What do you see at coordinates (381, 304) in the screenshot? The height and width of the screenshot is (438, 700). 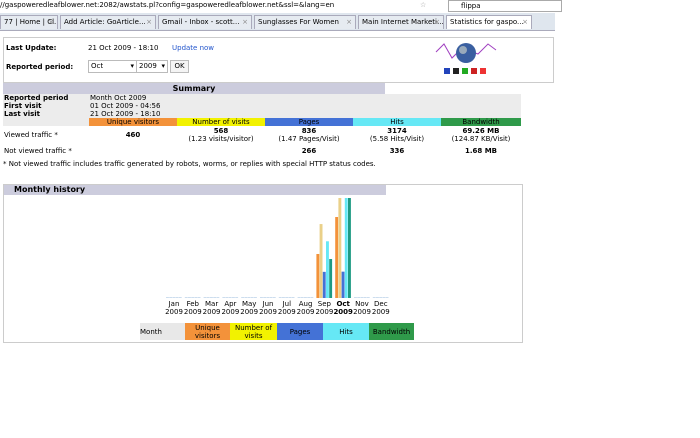 I see `month-name: Dec` at bounding box center [381, 304].